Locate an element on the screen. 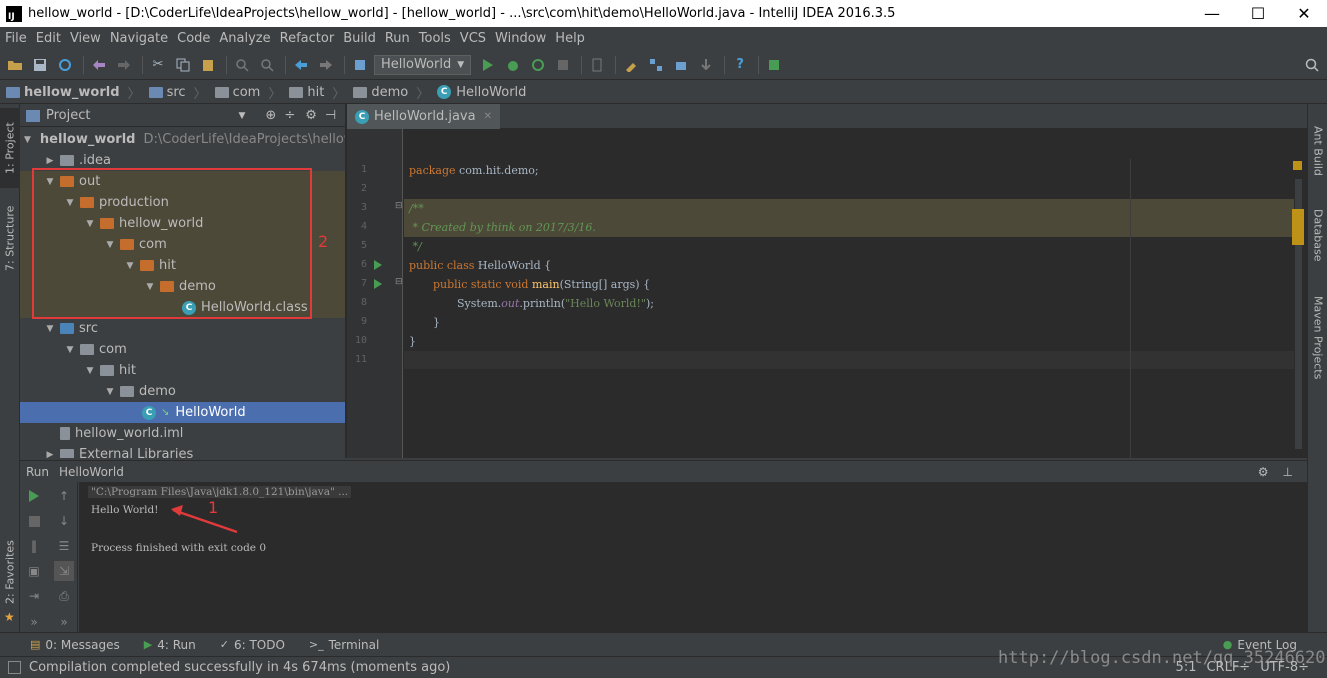 Image resolution: width=1327 pixels, height=678 pixels. project-structure-icon is located at coordinates (656, 65).